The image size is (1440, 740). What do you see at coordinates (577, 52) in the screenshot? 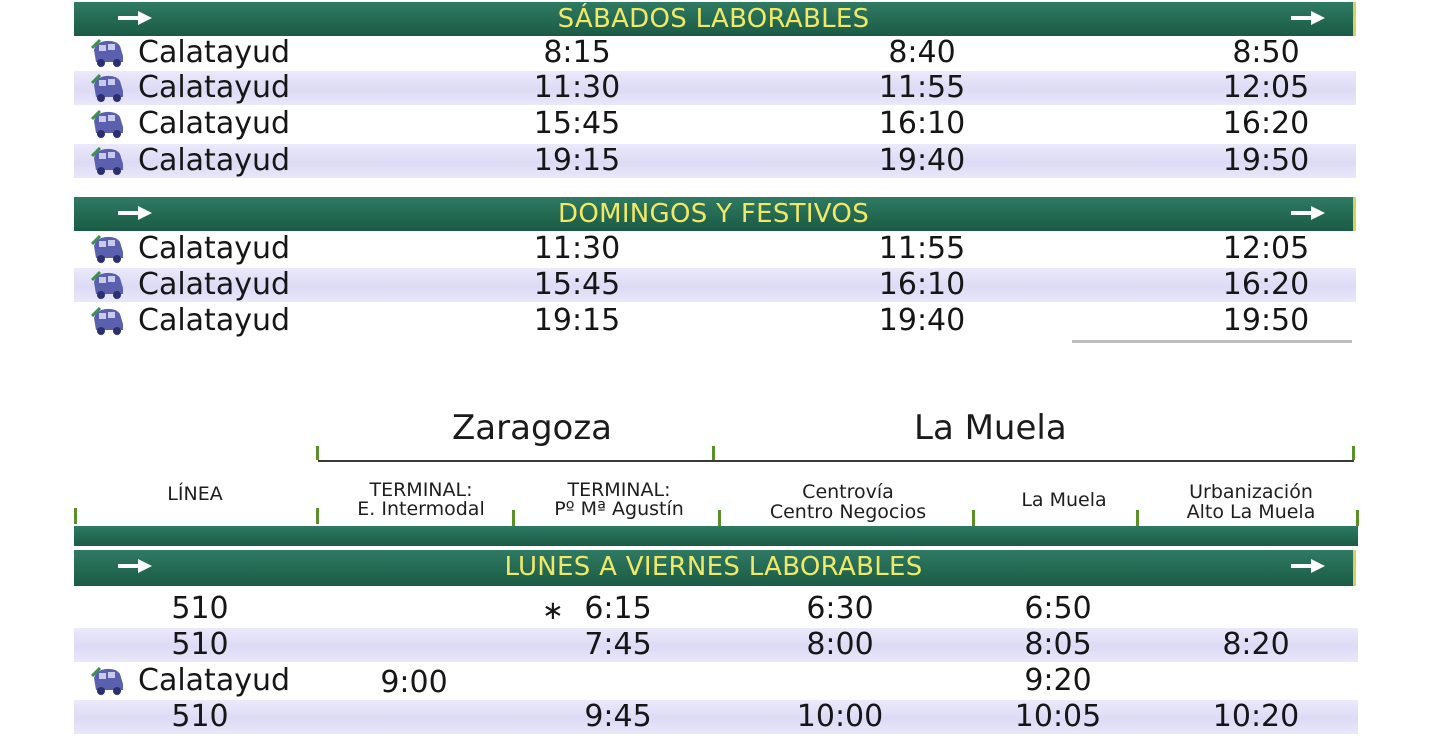
I see `time-cell: 8:15` at bounding box center [577, 52].